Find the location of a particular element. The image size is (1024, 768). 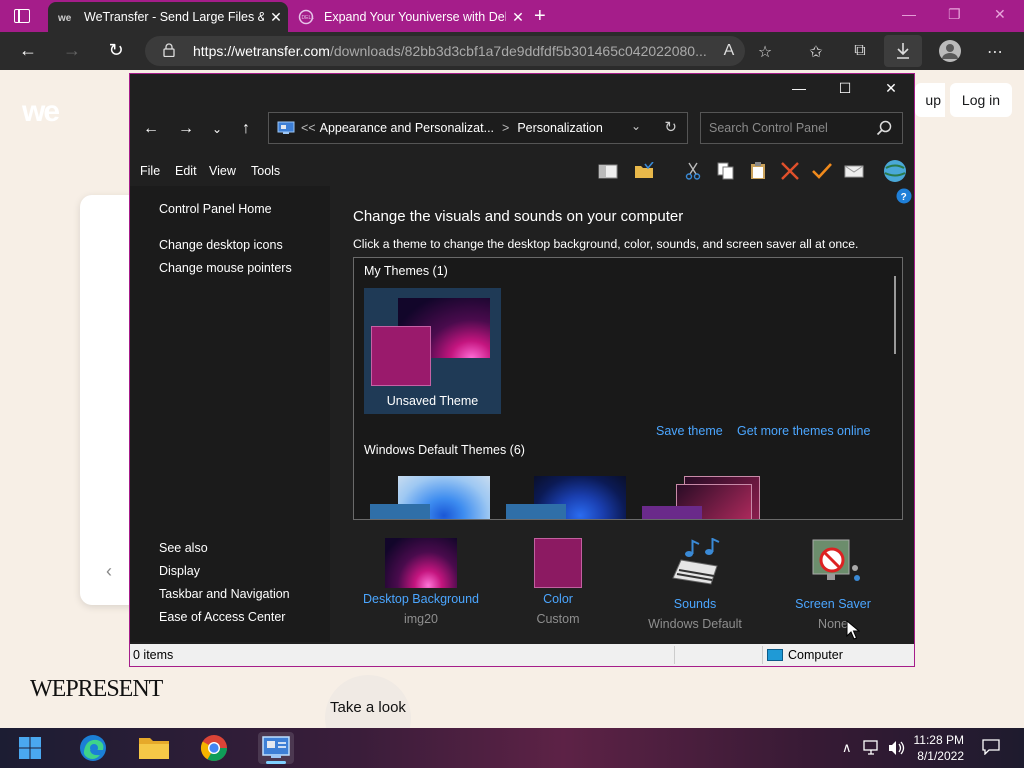

copy-icon is located at coordinates (726, 171).